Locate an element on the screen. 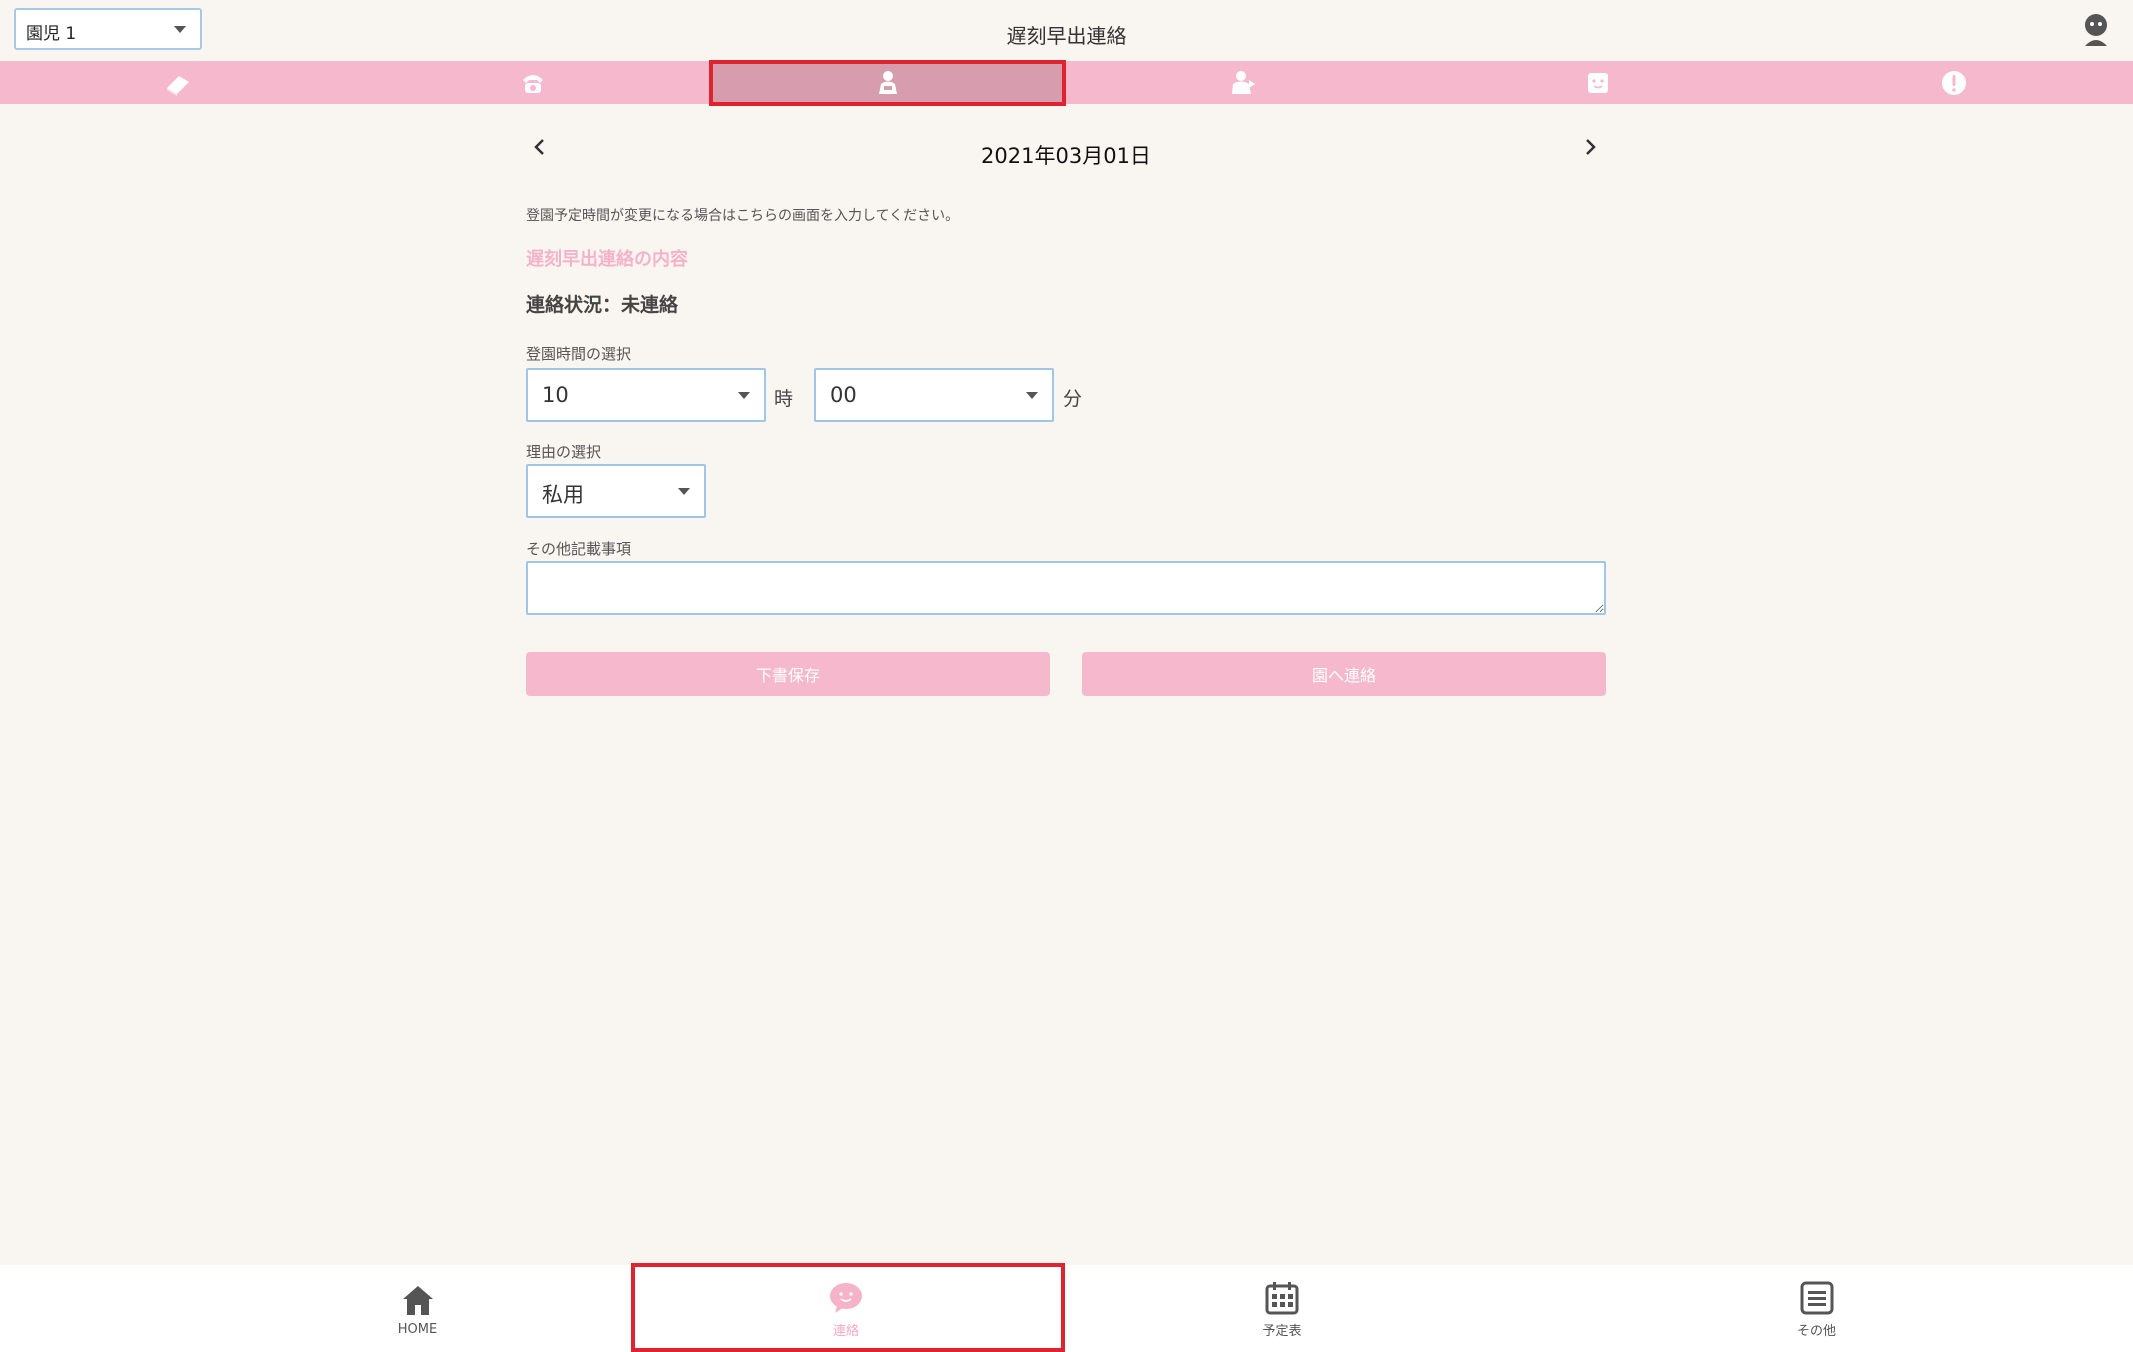  reason-select-value: 私用 is located at coordinates (563, 495).